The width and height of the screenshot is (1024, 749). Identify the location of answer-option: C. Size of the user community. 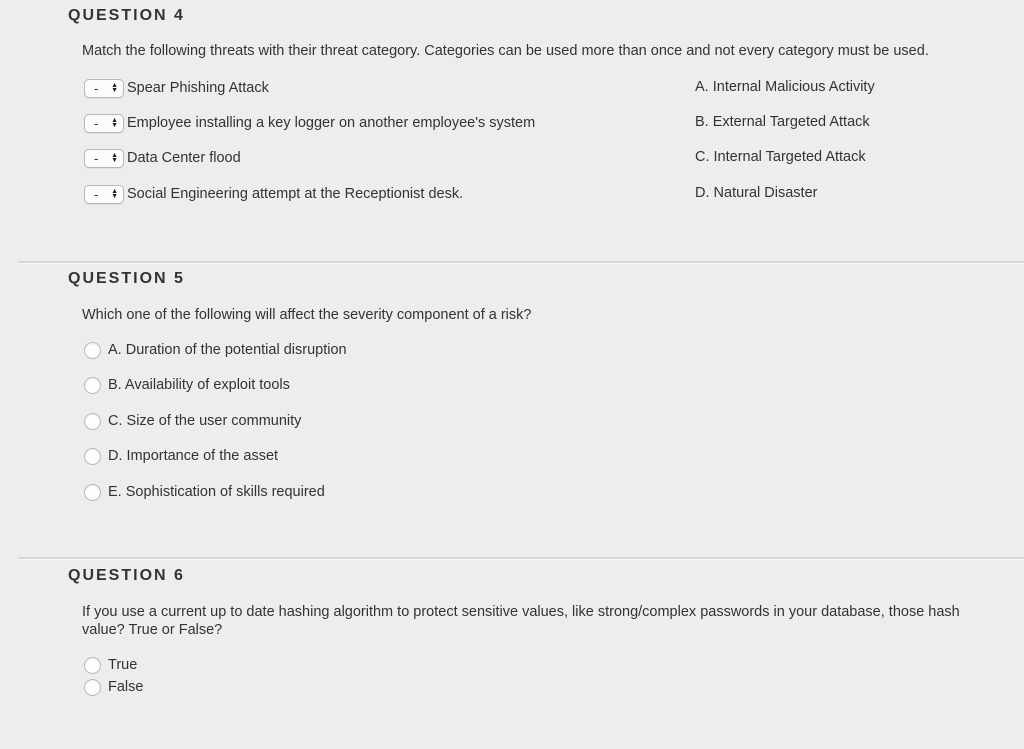
(192, 421).